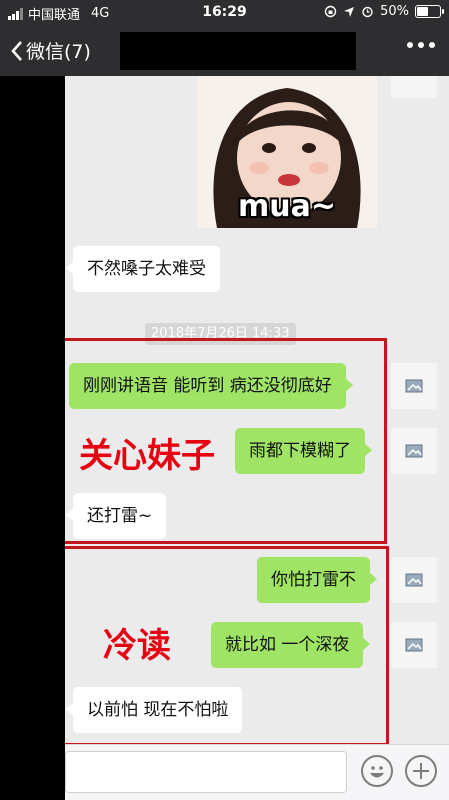 This screenshot has width=449, height=800. I want to click on message-bubble-outgoing: 刚刚讲语音 能听到 病还没彻底好, so click(211, 386).